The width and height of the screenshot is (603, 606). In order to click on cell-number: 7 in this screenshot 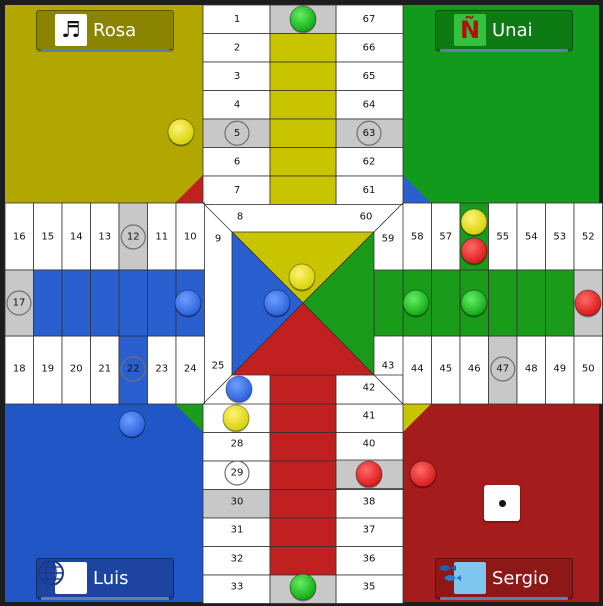, I will do `click(237, 190)`.